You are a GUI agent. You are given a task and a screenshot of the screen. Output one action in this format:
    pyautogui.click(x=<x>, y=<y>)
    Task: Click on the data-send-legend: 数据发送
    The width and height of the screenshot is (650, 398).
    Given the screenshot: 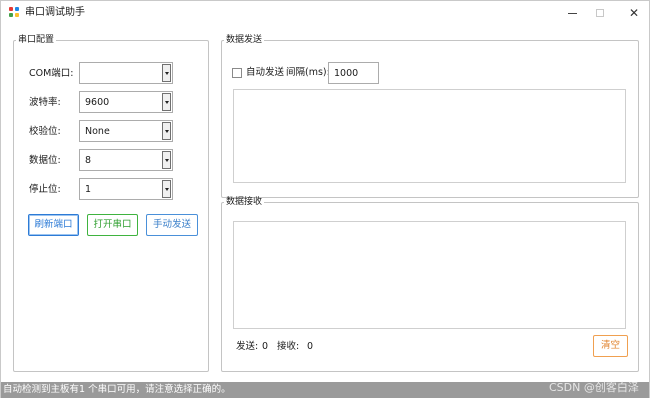 What is the action you would take?
    pyautogui.click(x=244, y=40)
    